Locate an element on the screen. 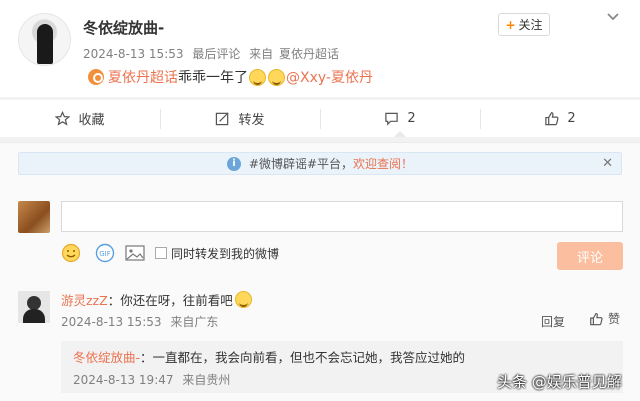 The height and width of the screenshot is (401, 640). reply-date: 2024-8-13 19:47 is located at coordinates (123, 380).